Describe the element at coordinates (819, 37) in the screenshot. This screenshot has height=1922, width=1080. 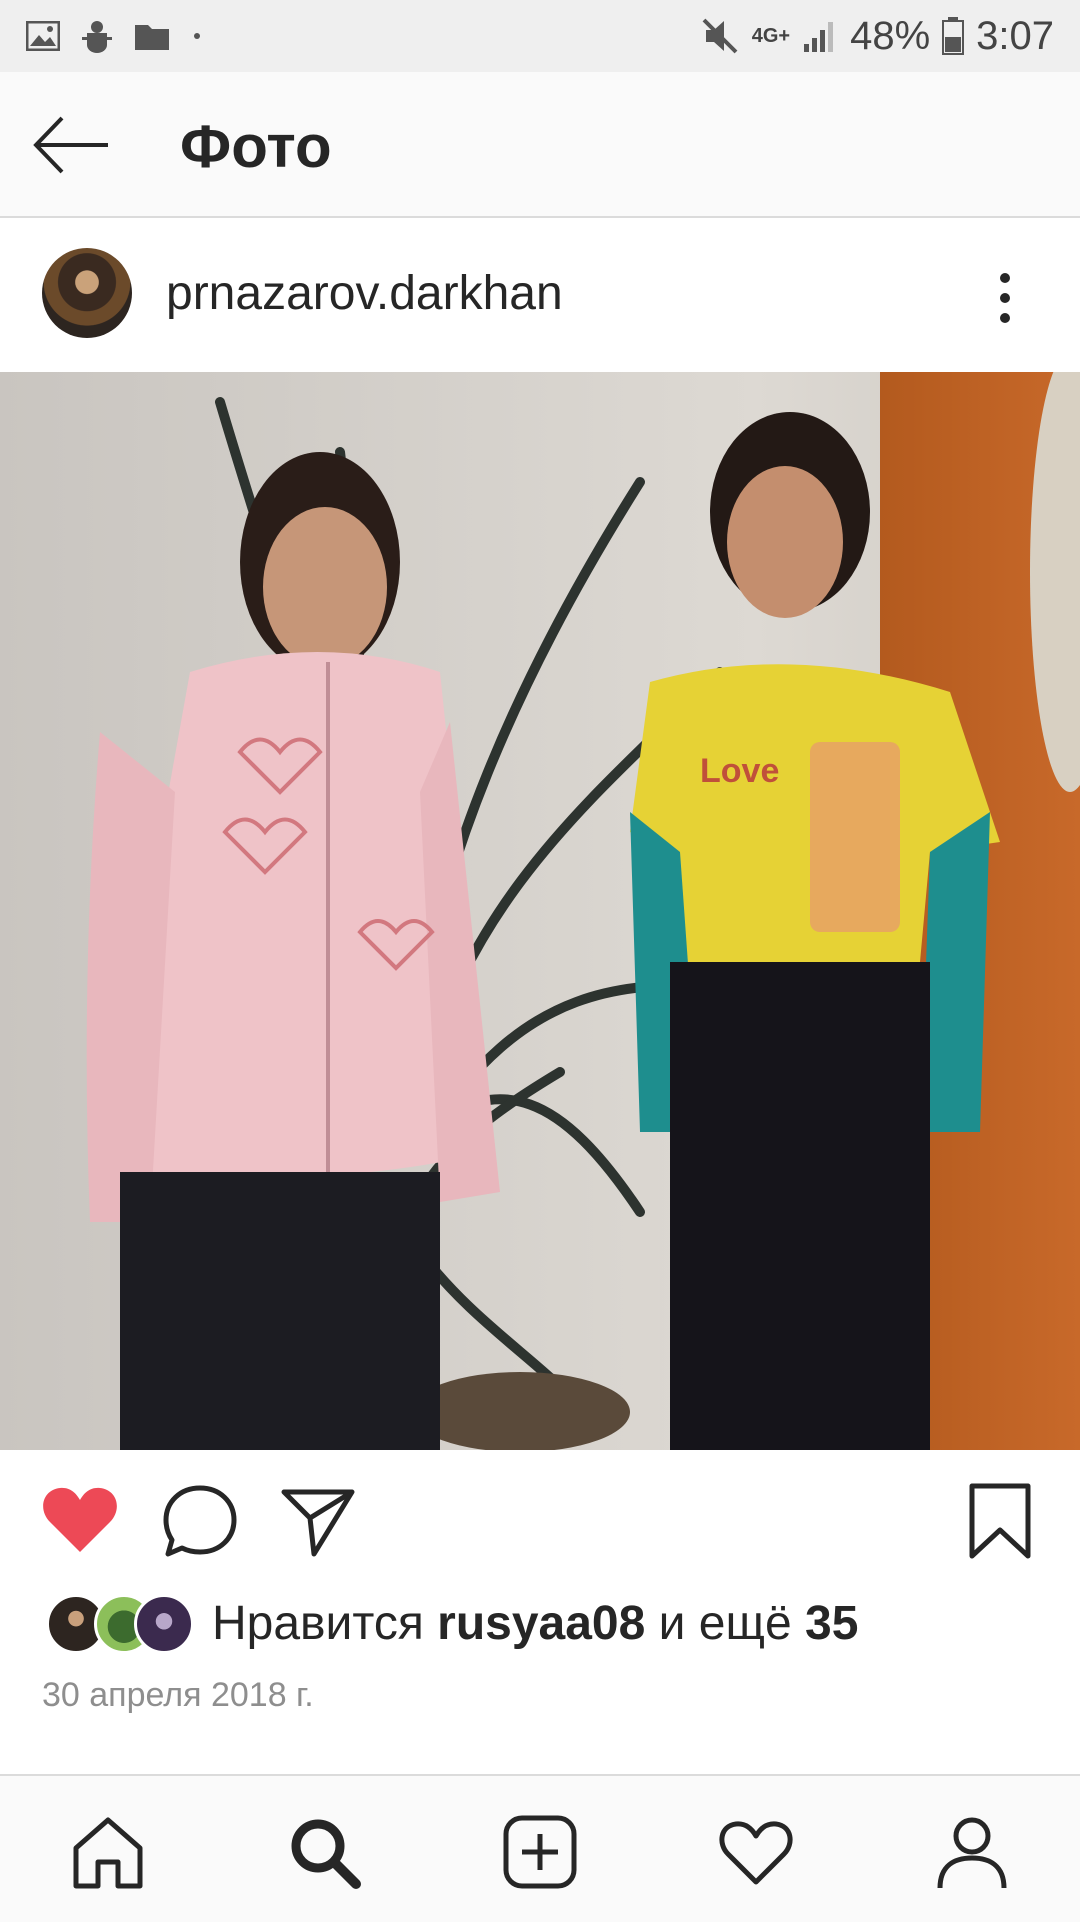
I see `signal-icon` at that location.